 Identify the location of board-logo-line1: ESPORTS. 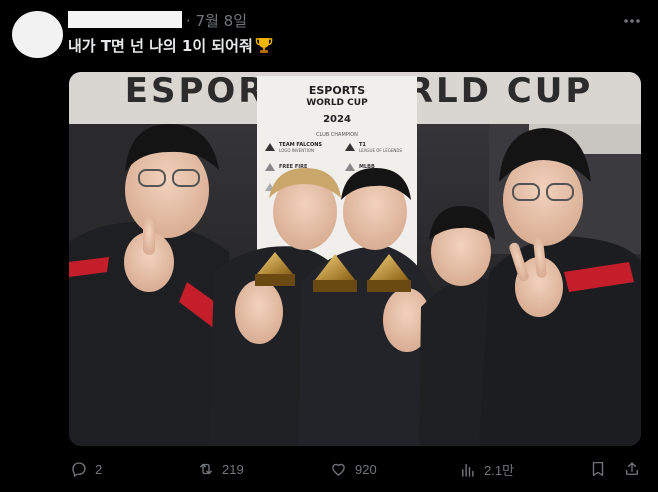
(337, 90).